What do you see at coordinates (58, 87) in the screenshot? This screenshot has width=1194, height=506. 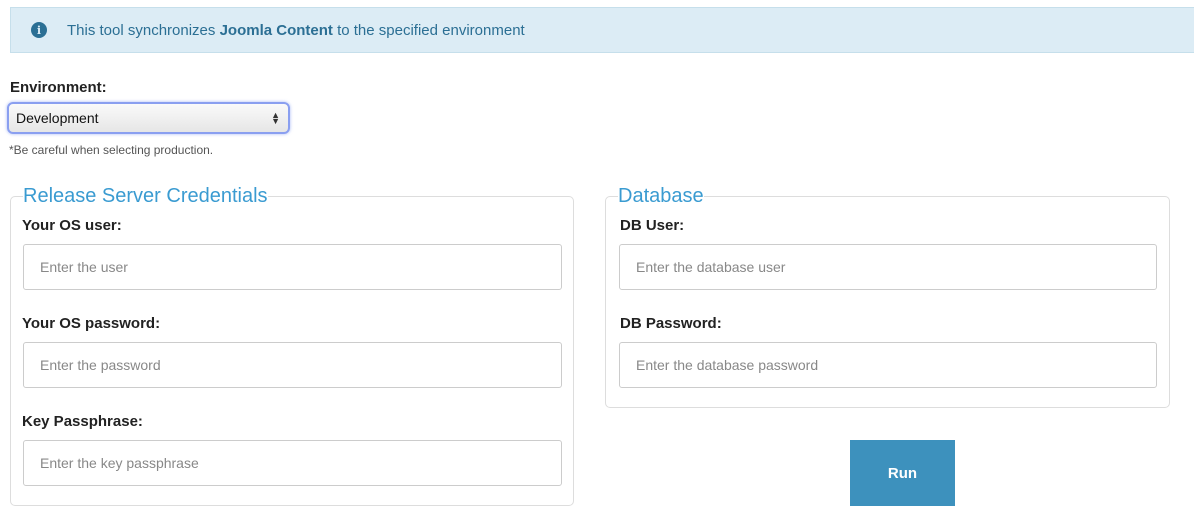 I see `environment-label: Environment:` at bounding box center [58, 87].